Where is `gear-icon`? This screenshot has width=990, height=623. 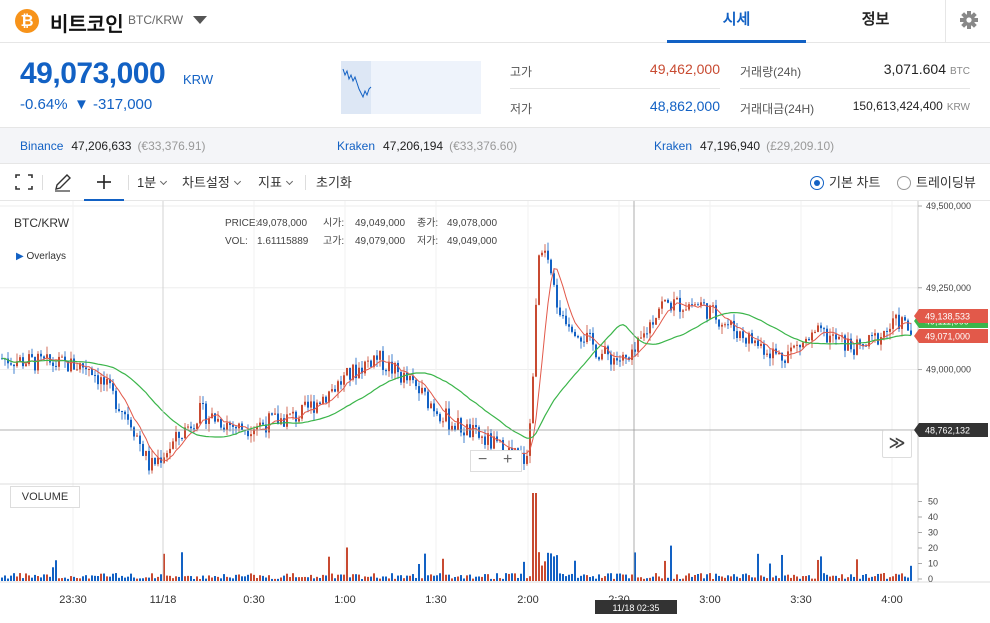
gear-icon is located at coordinates (969, 20).